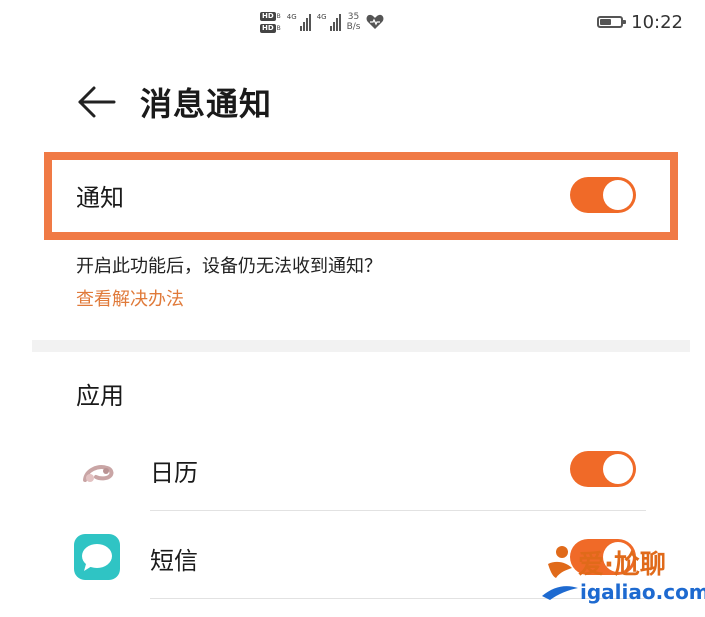  I want to click on calendar-toggle, so click(603, 469).